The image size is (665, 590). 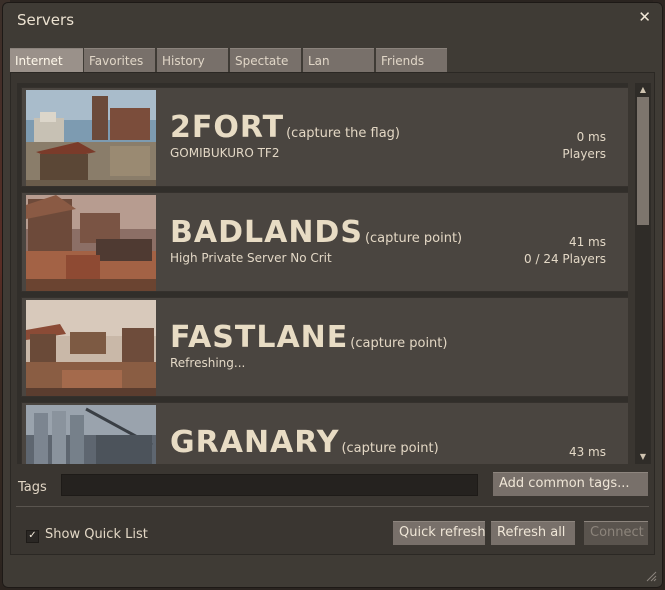 I want to click on scroll-up-icon: ▲, so click(x=643, y=90).